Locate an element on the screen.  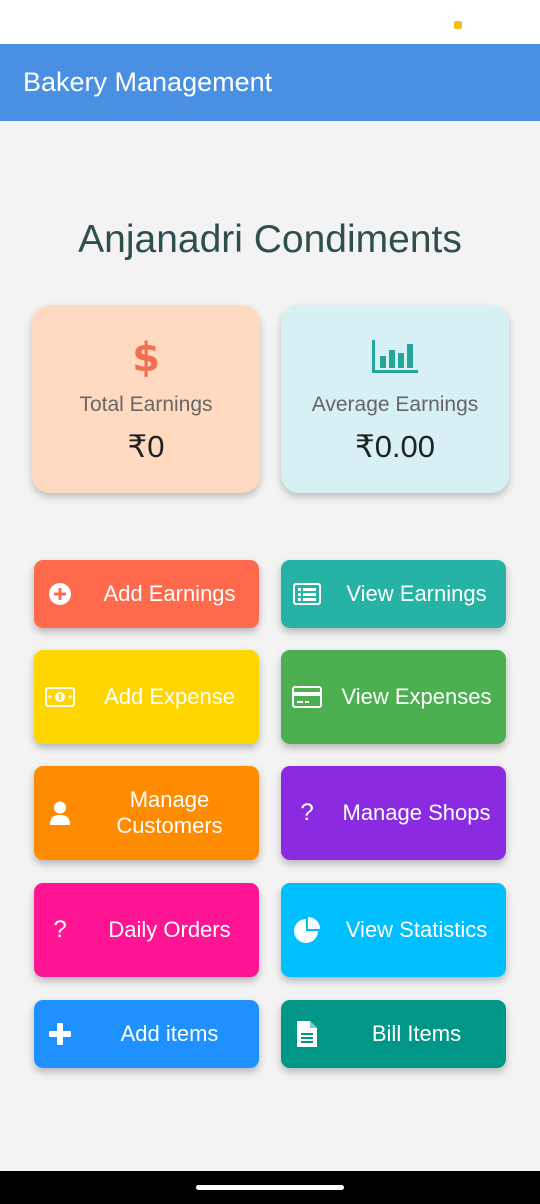
manage-shops-button: ? Manage Shops is located at coordinates (393, 813).